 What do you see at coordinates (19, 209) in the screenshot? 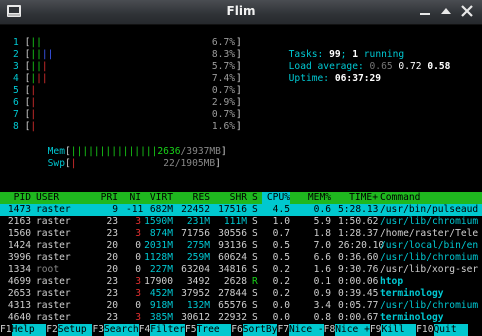
I see `cell-pid: 1473` at bounding box center [19, 209].